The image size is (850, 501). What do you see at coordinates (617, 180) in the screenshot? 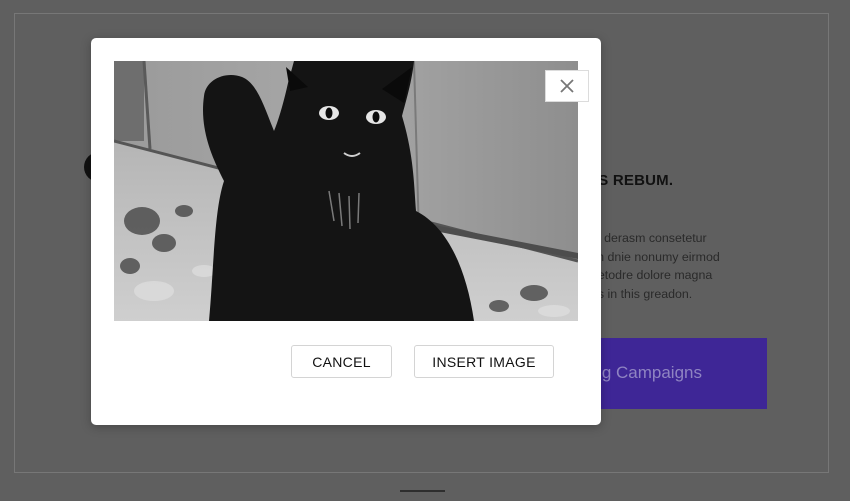
I see `background-heading: E MUS REBUM.` at bounding box center [617, 180].